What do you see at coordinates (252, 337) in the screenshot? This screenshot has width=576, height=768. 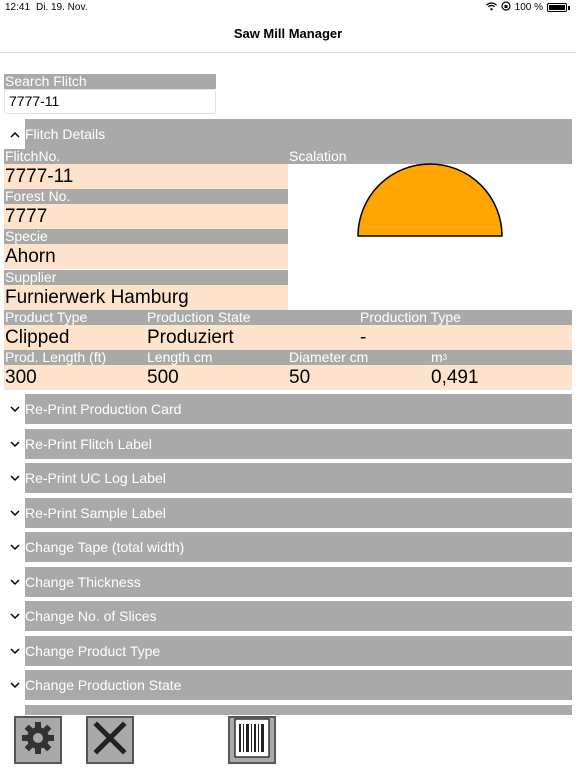 I see `production-state-value: Produziert` at bounding box center [252, 337].